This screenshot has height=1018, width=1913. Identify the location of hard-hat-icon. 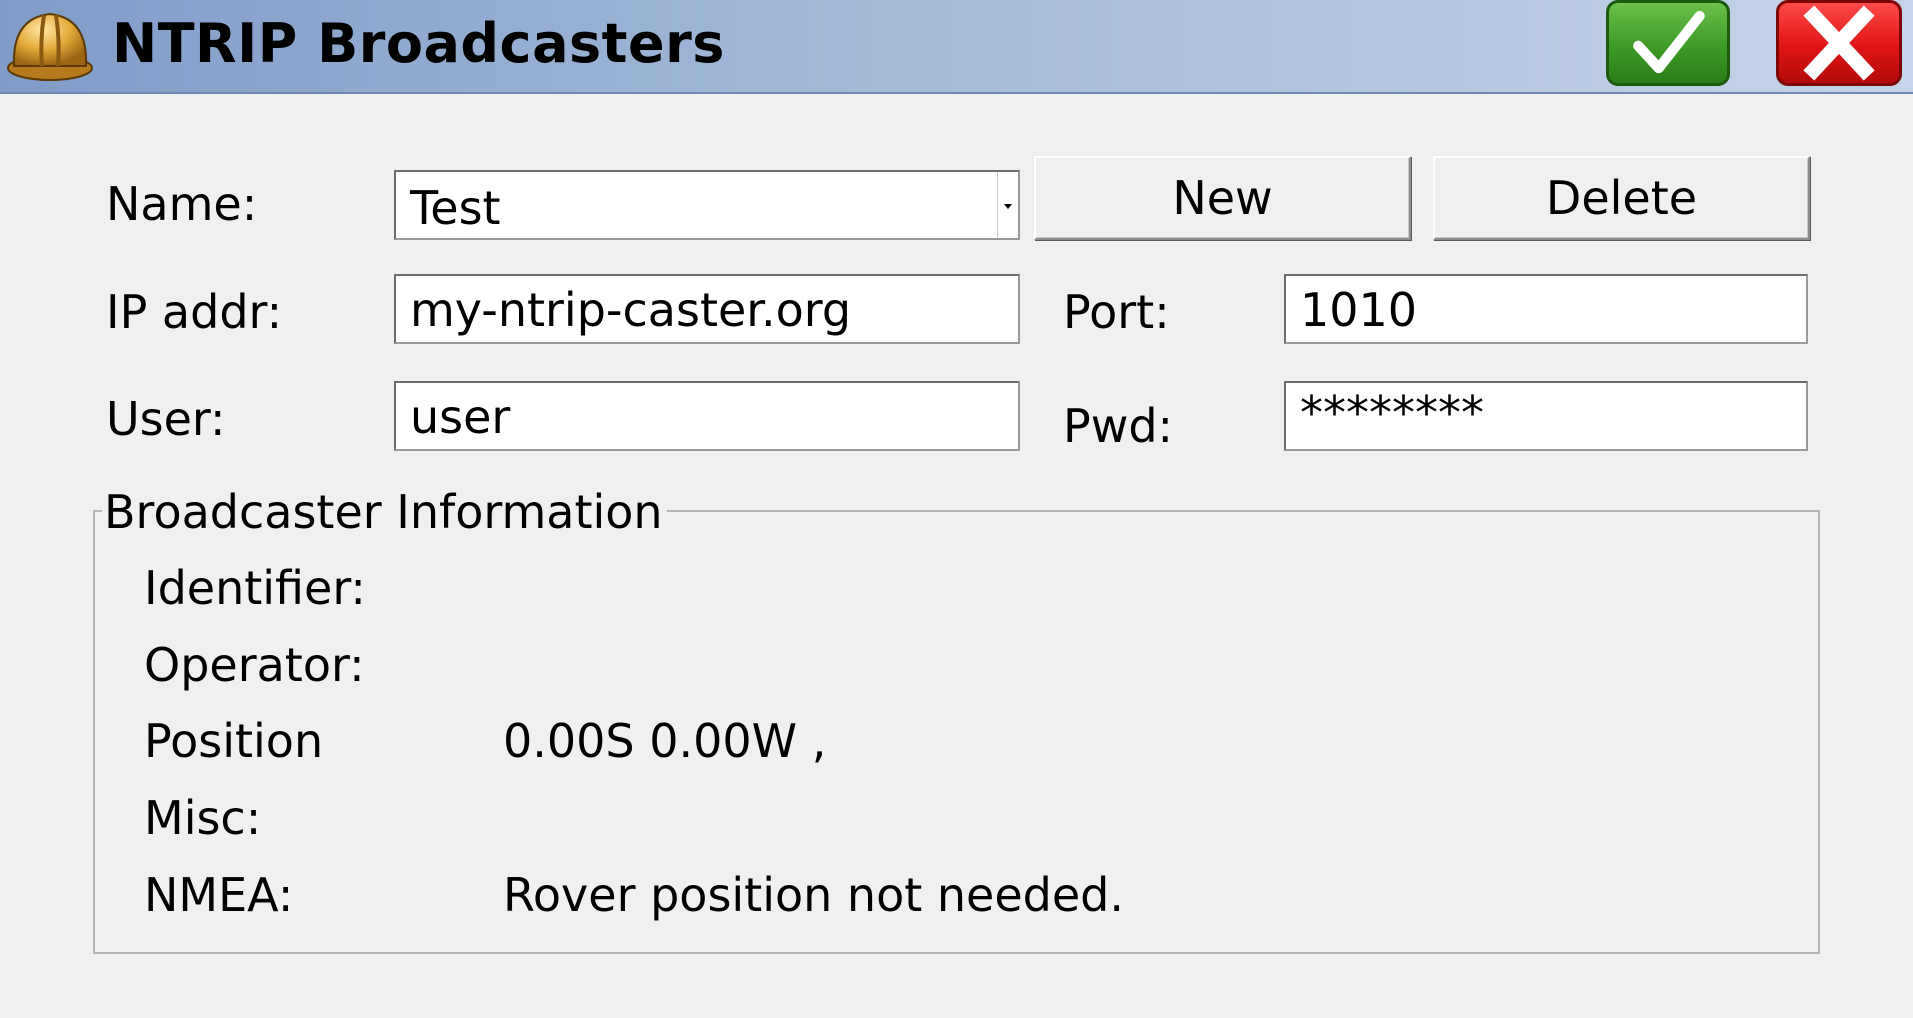
(49, 46).